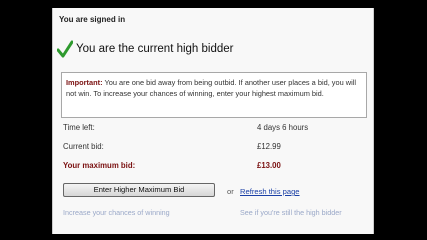 The image size is (427, 240). Describe the element at coordinates (283, 127) in the screenshot. I see `time-left-value: 4 days 6 hours` at that location.